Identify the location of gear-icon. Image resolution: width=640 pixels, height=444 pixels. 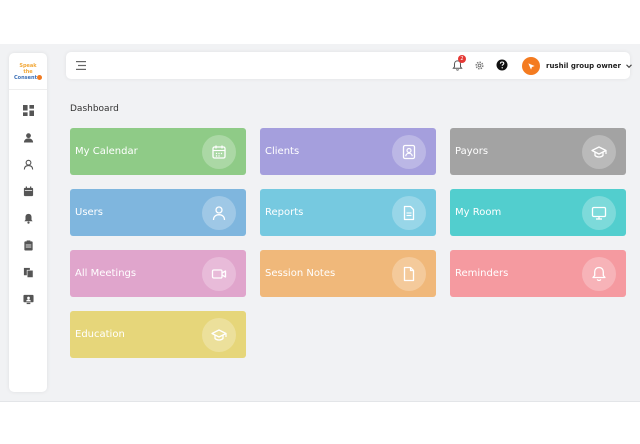
(479, 65).